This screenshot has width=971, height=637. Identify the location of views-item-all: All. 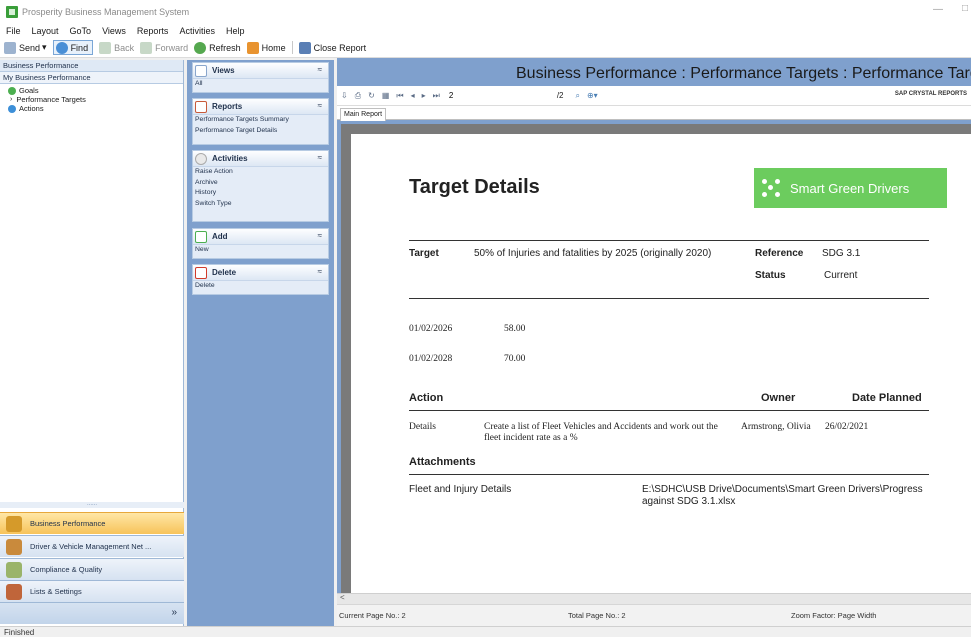
(260, 84).